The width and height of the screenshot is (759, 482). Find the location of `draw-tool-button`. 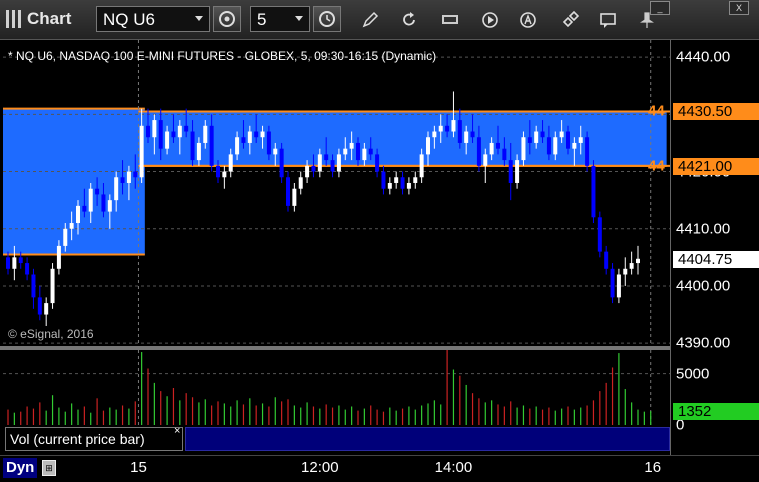

draw-tool-button is located at coordinates (370, 20).